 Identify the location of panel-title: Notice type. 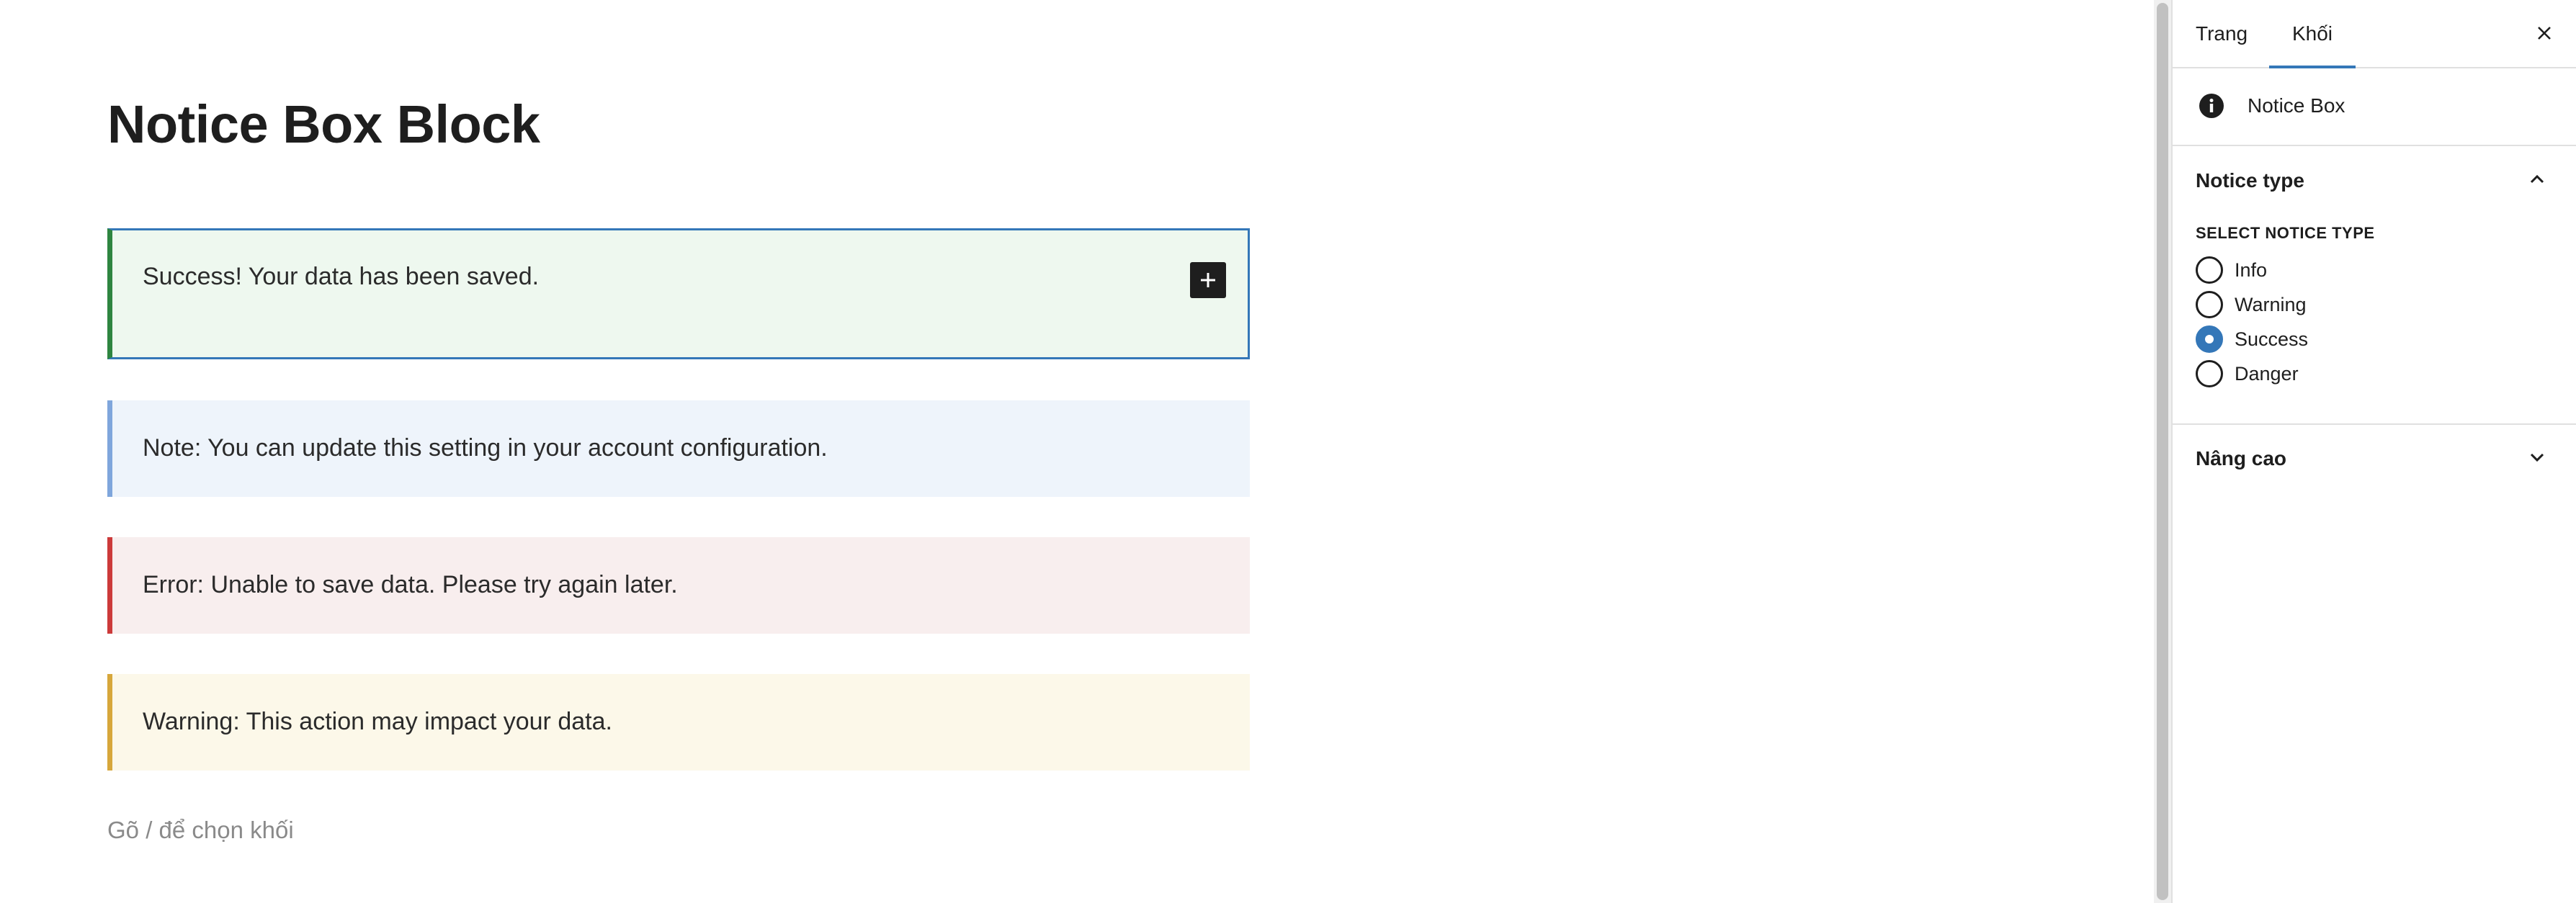
(2250, 180).